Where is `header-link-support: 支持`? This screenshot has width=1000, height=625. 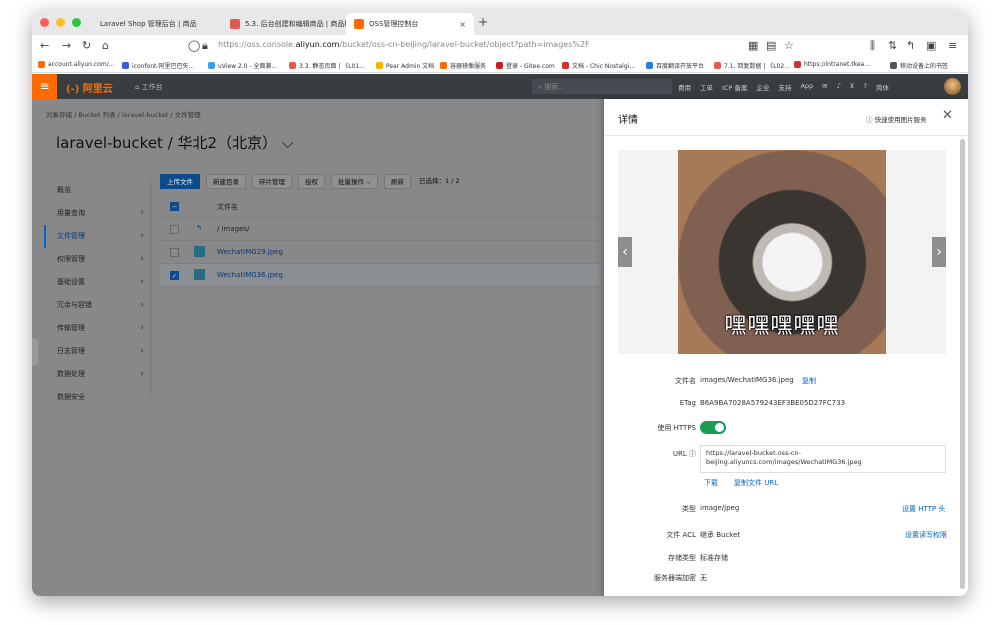
header-link-support: 支持 is located at coordinates (784, 87).